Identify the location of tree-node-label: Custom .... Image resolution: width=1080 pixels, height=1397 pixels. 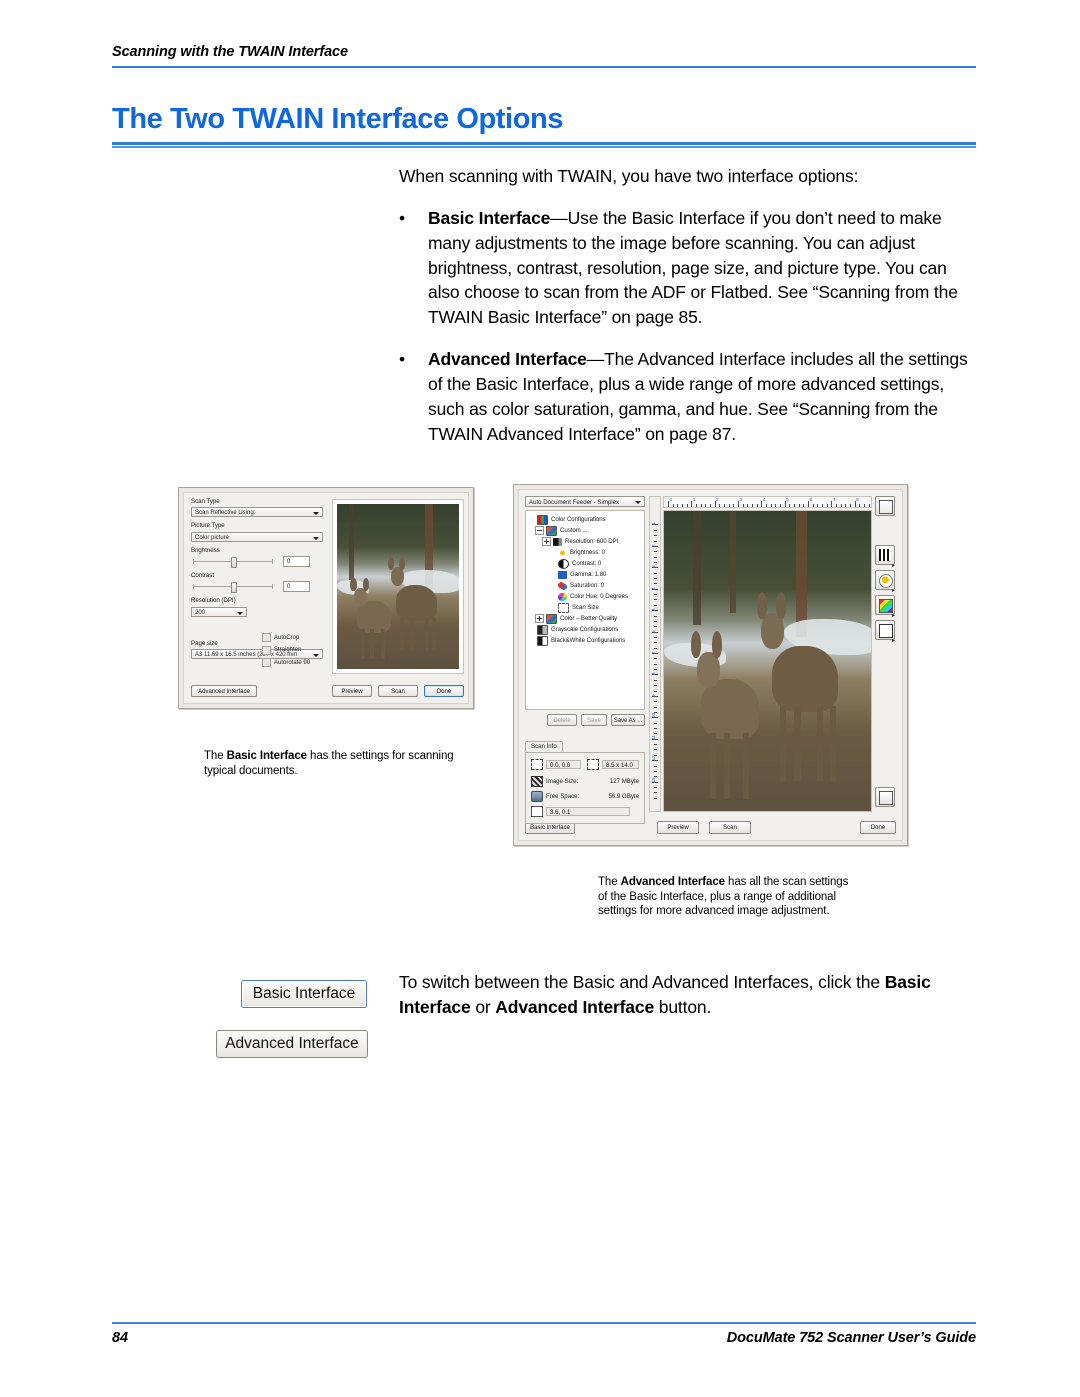
(574, 530).